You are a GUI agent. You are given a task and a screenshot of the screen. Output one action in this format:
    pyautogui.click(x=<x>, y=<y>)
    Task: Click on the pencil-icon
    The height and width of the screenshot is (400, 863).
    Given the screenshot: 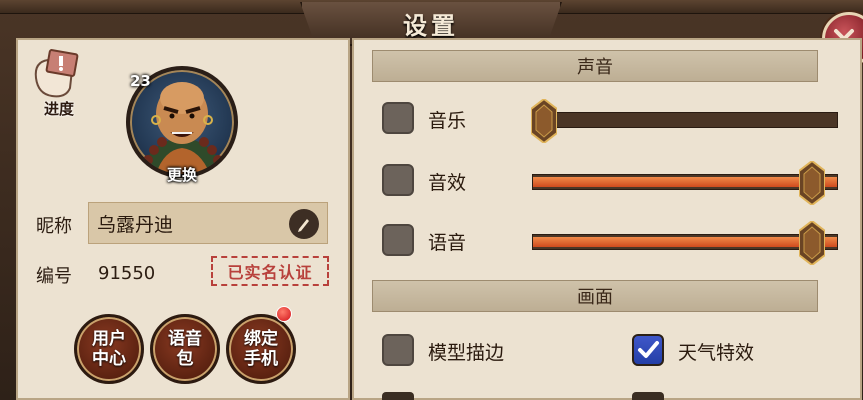 What is the action you would take?
    pyautogui.click(x=303, y=225)
    